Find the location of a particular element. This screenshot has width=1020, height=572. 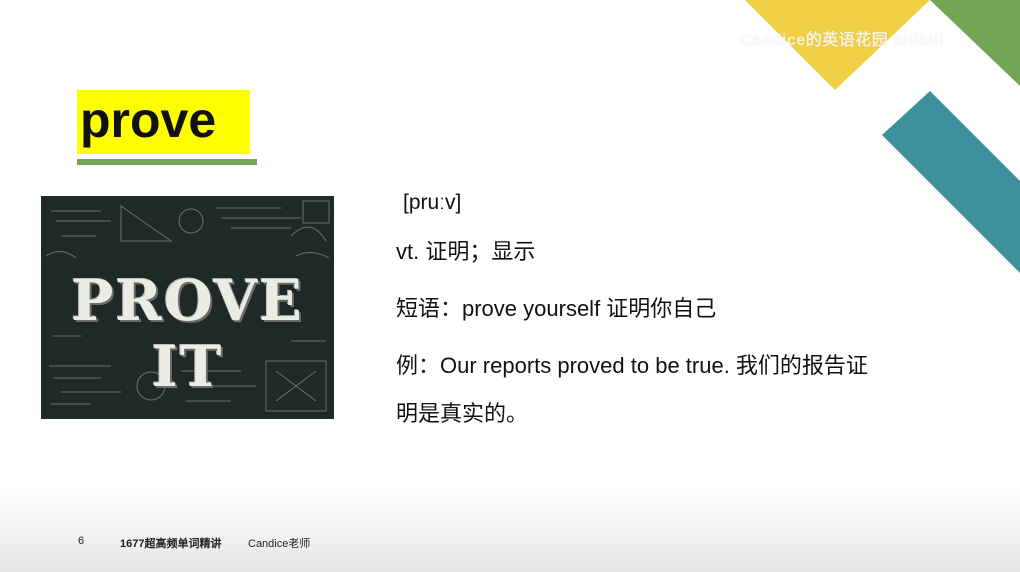

word-underline is located at coordinates (167, 162).